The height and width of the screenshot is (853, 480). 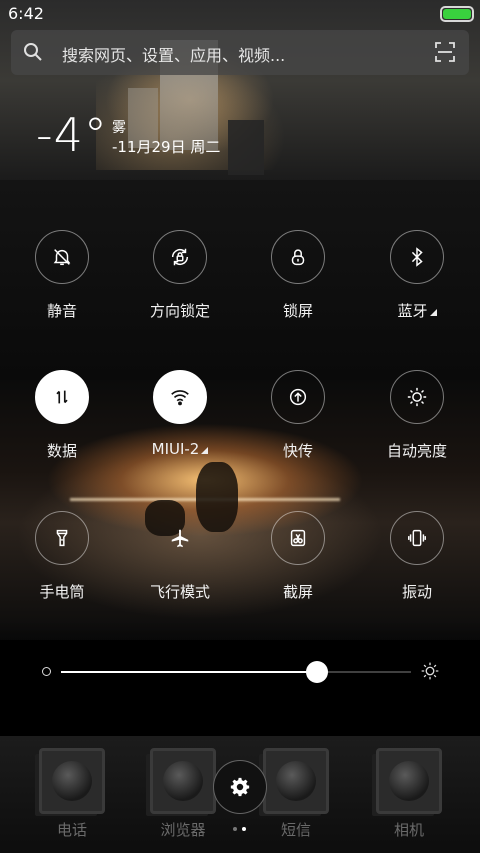 What do you see at coordinates (417, 257) in the screenshot?
I see `bluetooth-icon` at bounding box center [417, 257].